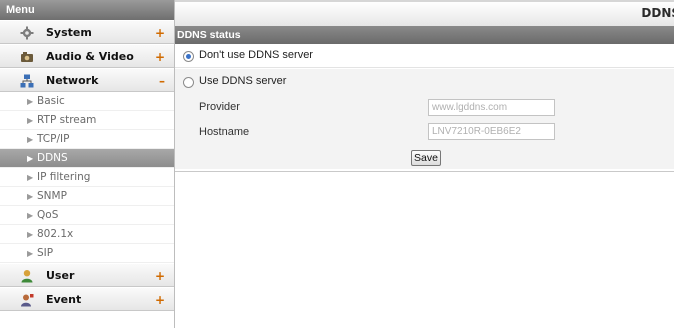 This screenshot has height=328, width=674. What do you see at coordinates (424, 171) in the screenshot?
I see `bottom-divider` at bounding box center [424, 171].